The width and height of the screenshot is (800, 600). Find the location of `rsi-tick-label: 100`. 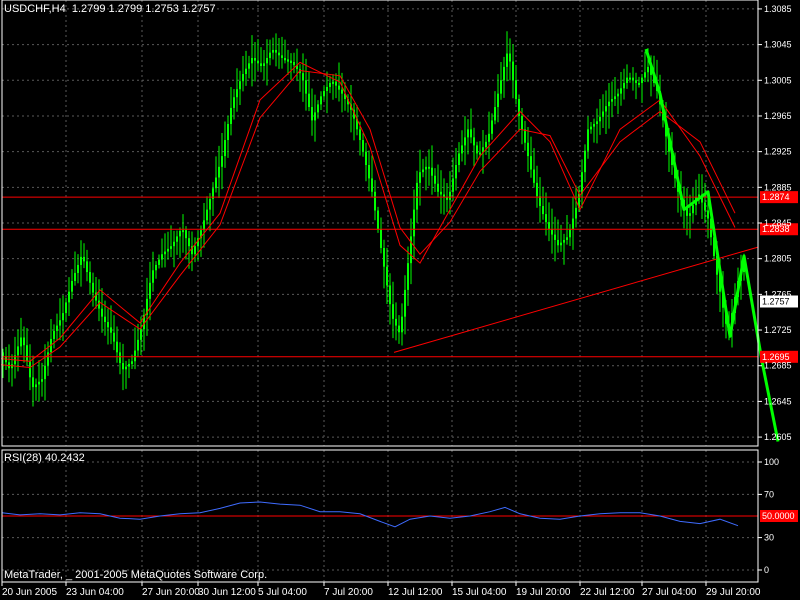

rsi-tick-label: 100 is located at coordinates (771, 462).